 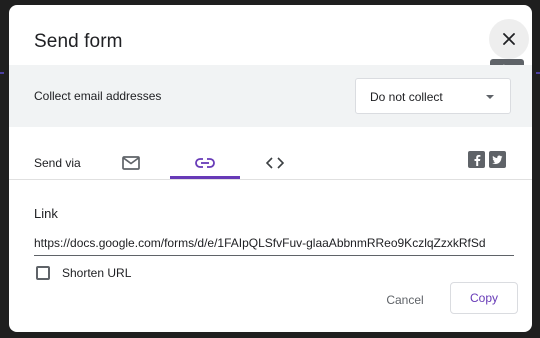 What do you see at coordinates (270, 179) in the screenshot?
I see `tabs-divider` at bounding box center [270, 179].